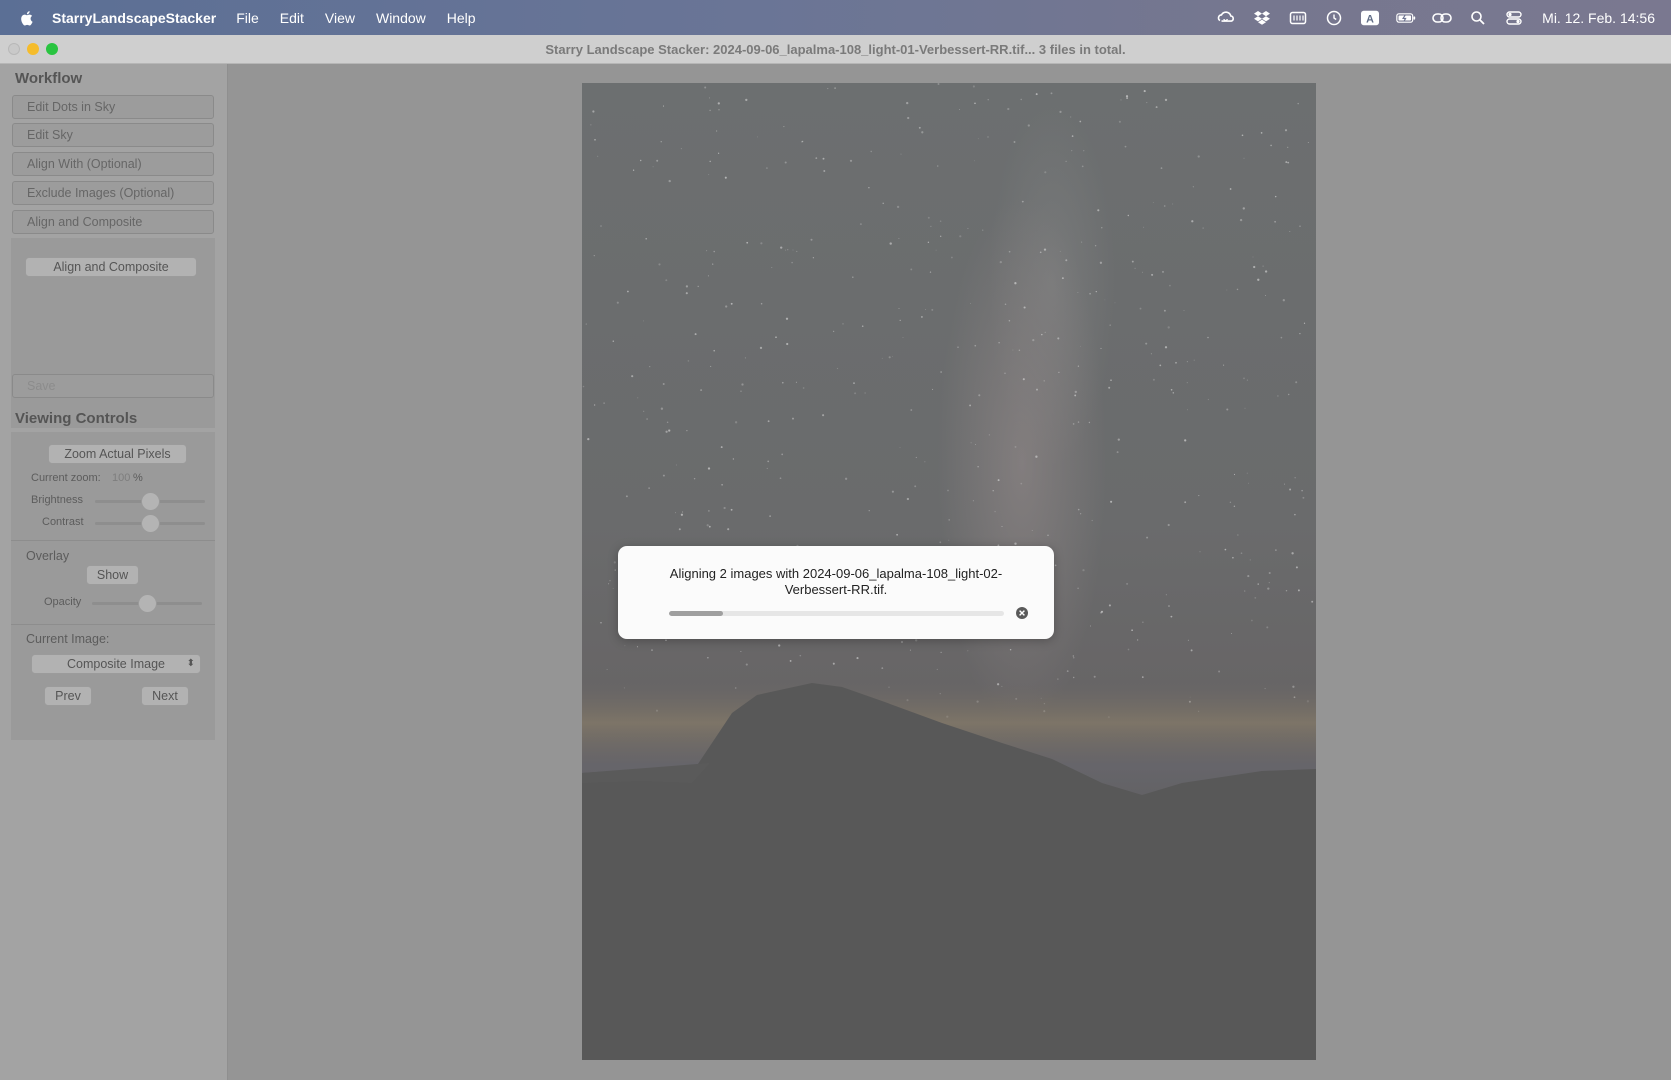 The width and height of the screenshot is (1671, 1080). Describe the element at coordinates (190, 663) in the screenshot. I see `select-chevrons-icon: ⬍` at that location.